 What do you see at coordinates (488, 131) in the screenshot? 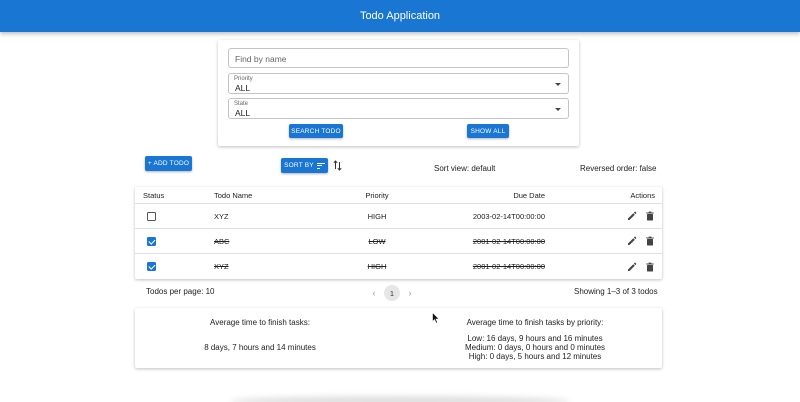
I see `show-all-button: Show All` at bounding box center [488, 131].